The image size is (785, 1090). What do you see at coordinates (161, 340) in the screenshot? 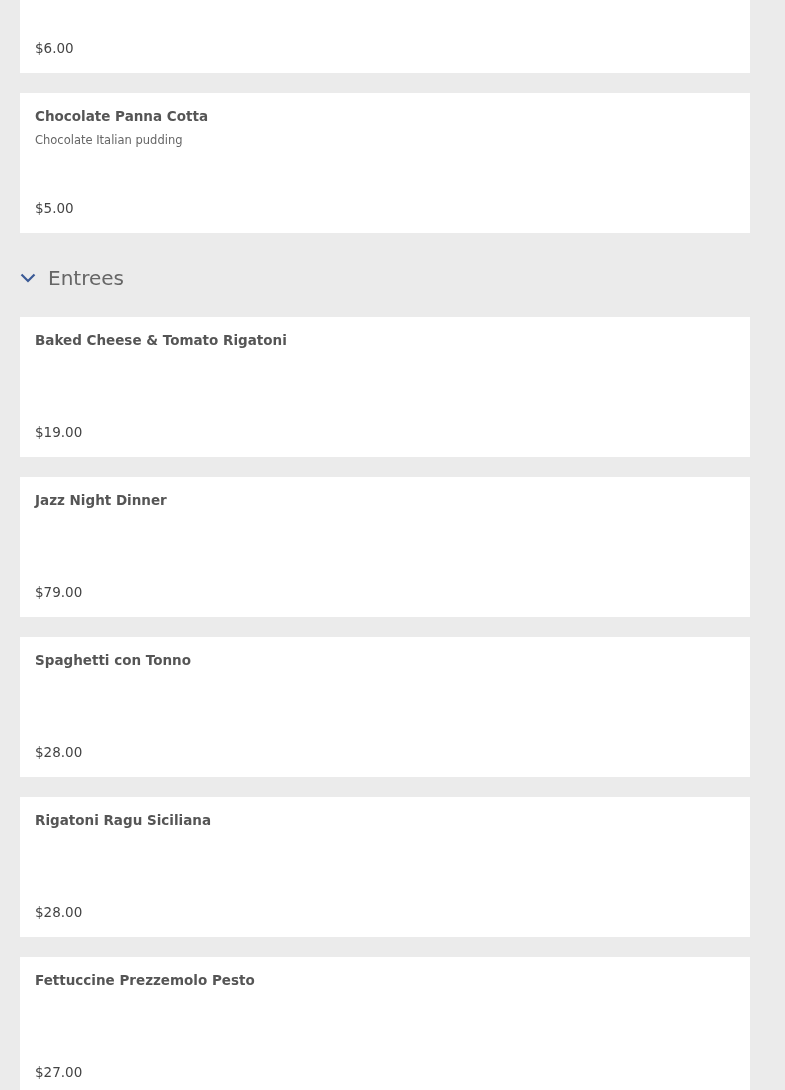
I see `item-name: Baked Cheese & Tomato Rigatoni` at bounding box center [161, 340].